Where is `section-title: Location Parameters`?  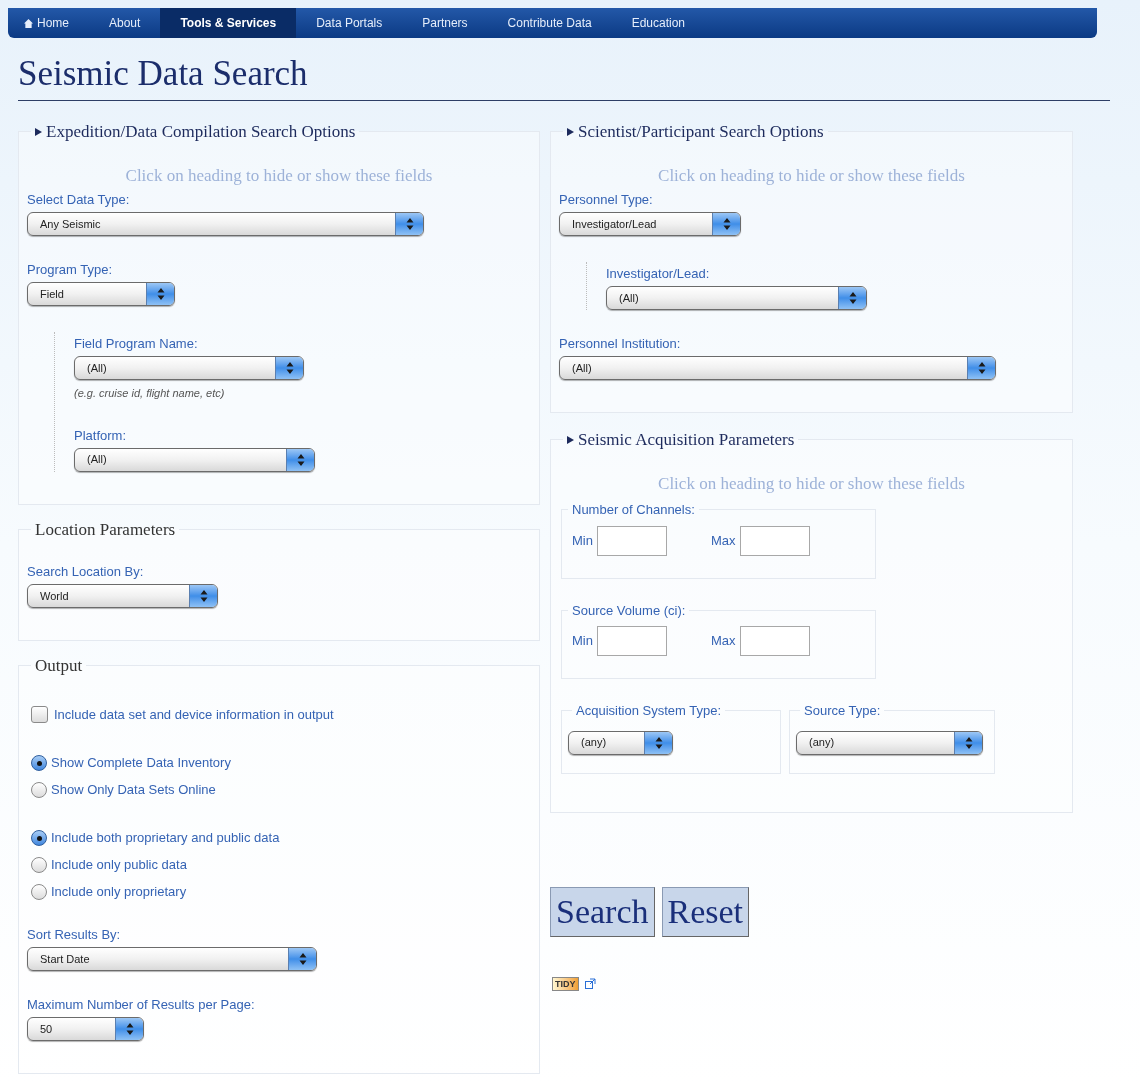
section-title: Location Parameters is located at coordinates (105, 529).